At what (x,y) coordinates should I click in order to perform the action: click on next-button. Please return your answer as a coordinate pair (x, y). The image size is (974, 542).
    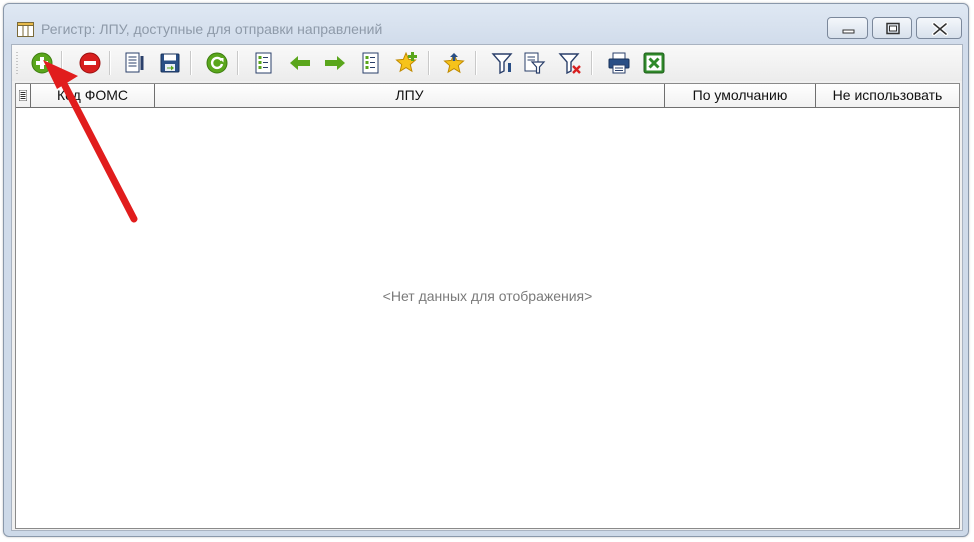
    Looking at the image, I should click on (335, 63).